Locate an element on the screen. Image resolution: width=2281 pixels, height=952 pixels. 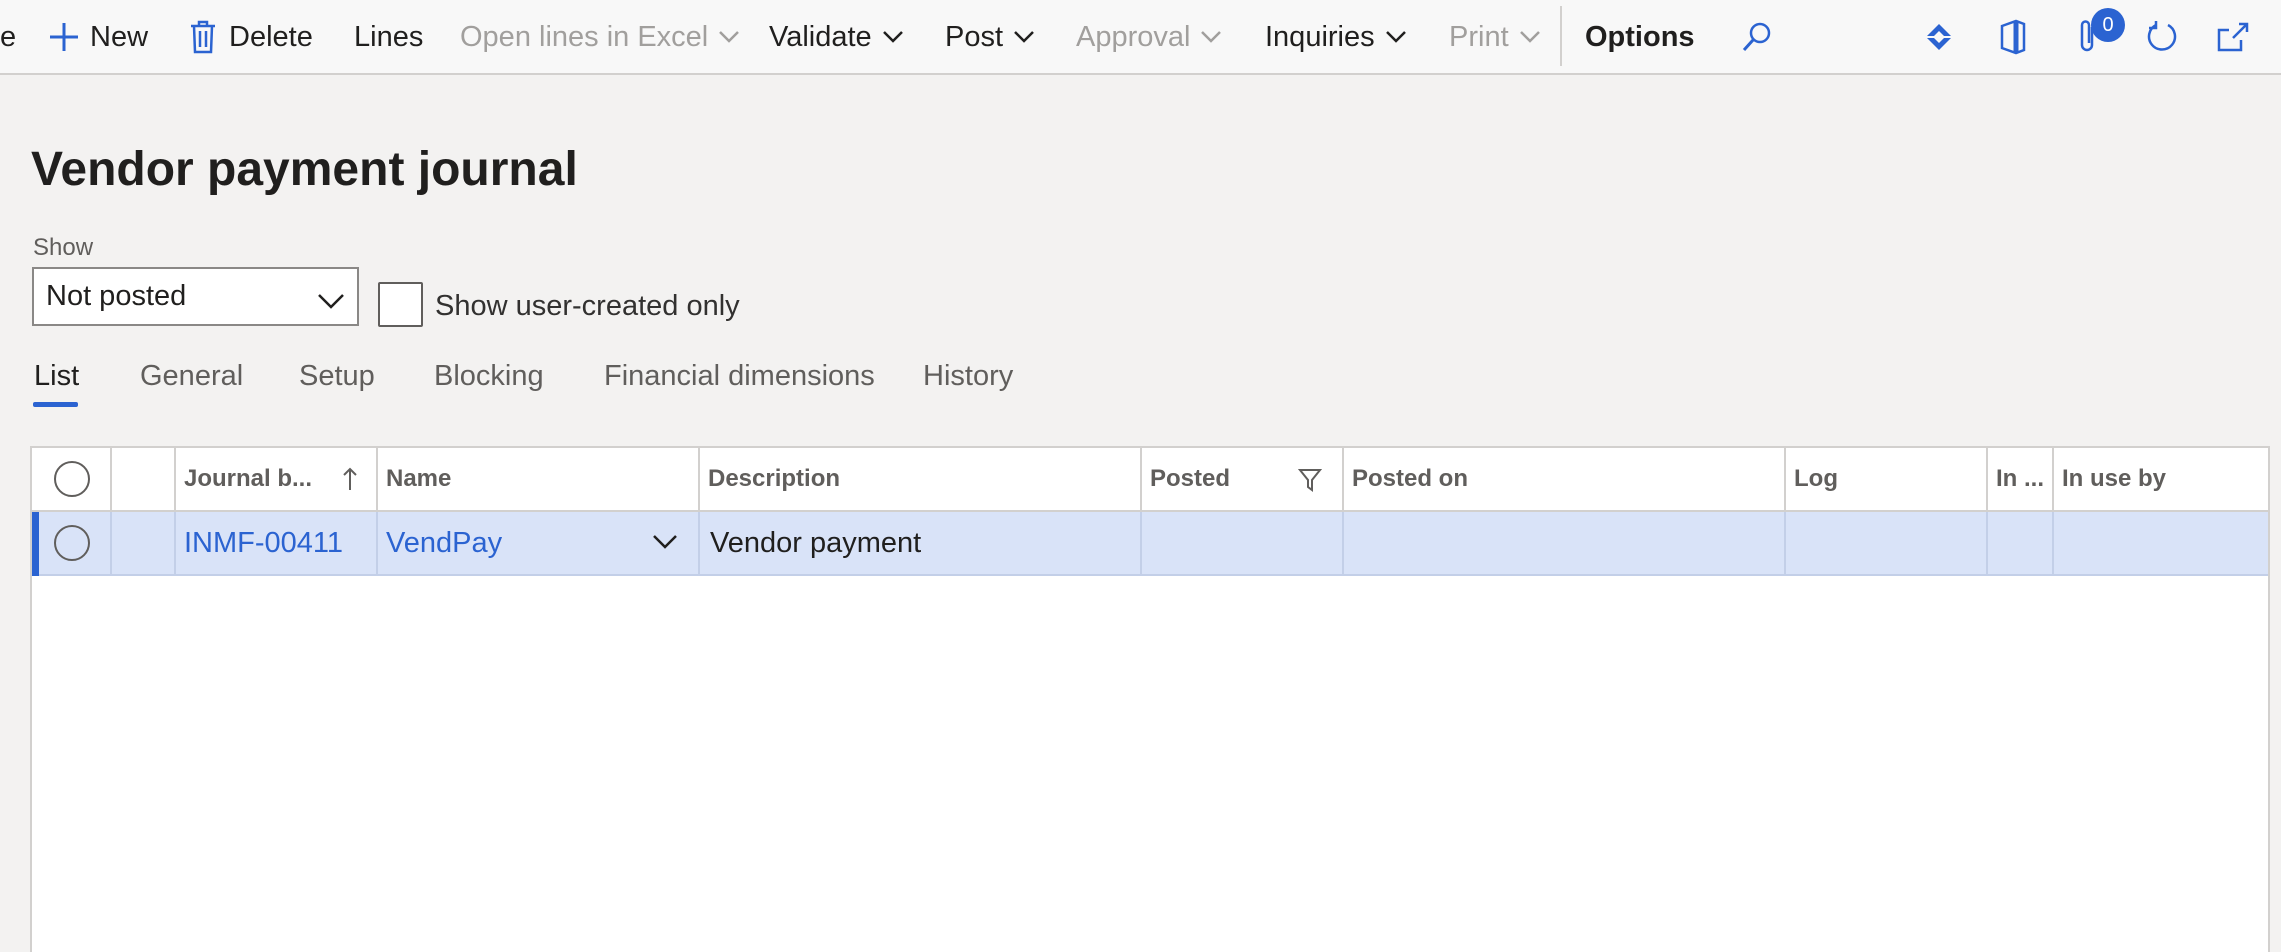
approval-label: Approval is located at coordinates (1133, 36).